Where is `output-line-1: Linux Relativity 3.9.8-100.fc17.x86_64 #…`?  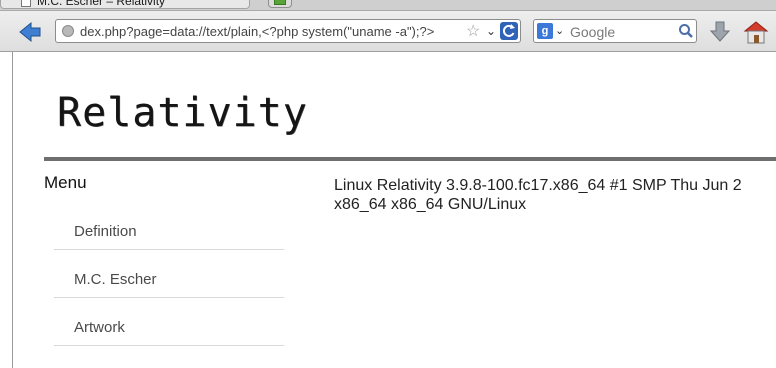 output-line-1: Linux Relativity 3.9.8-100.fc17.x86_64 #… is located at coordinates (538, 185).